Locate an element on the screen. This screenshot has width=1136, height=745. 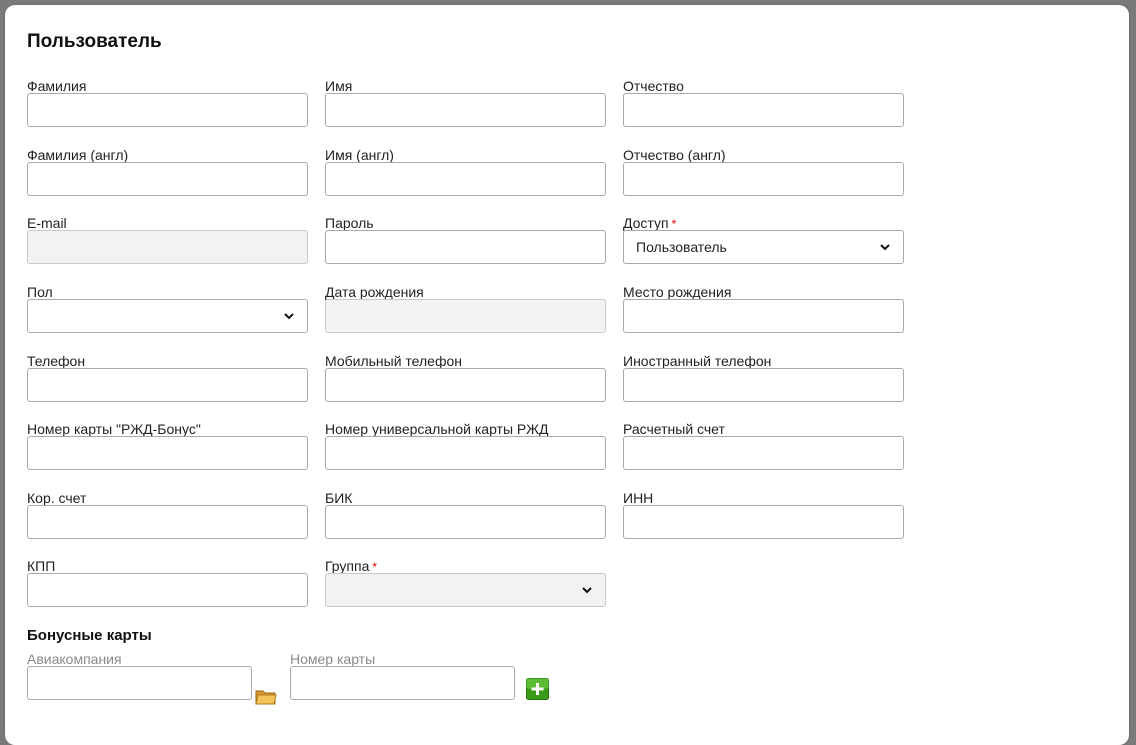
bik-group: БИК is located at coordinates (465, 514).